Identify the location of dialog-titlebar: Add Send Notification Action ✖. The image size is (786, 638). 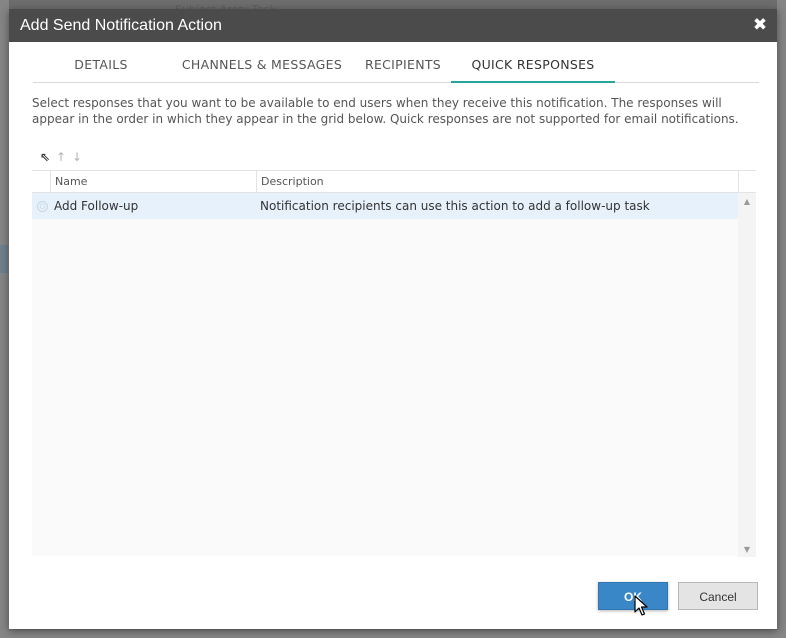
(393, 25).